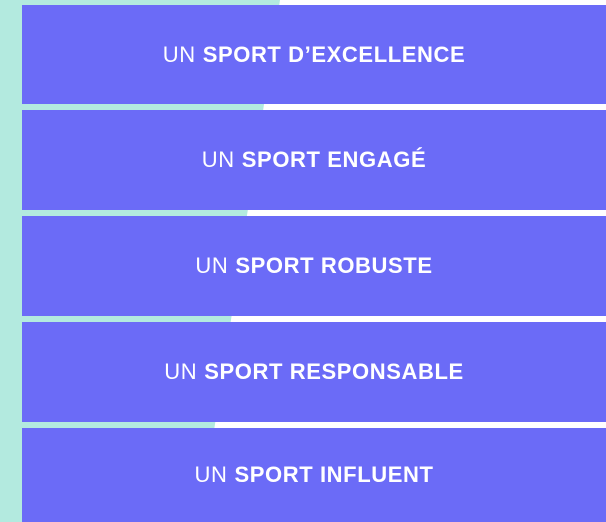  Describe the element at coordinates (334, 54) in the screenshot. I see `menu-item-label: SPORT D’EXCELLENCE` at that location.